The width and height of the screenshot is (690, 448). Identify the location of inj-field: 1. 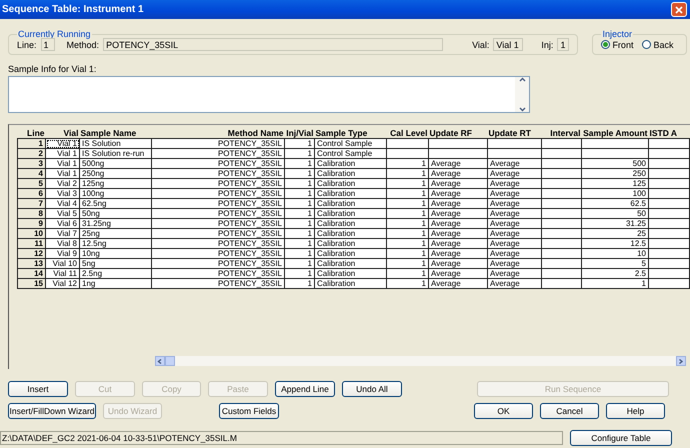
(563, 44).